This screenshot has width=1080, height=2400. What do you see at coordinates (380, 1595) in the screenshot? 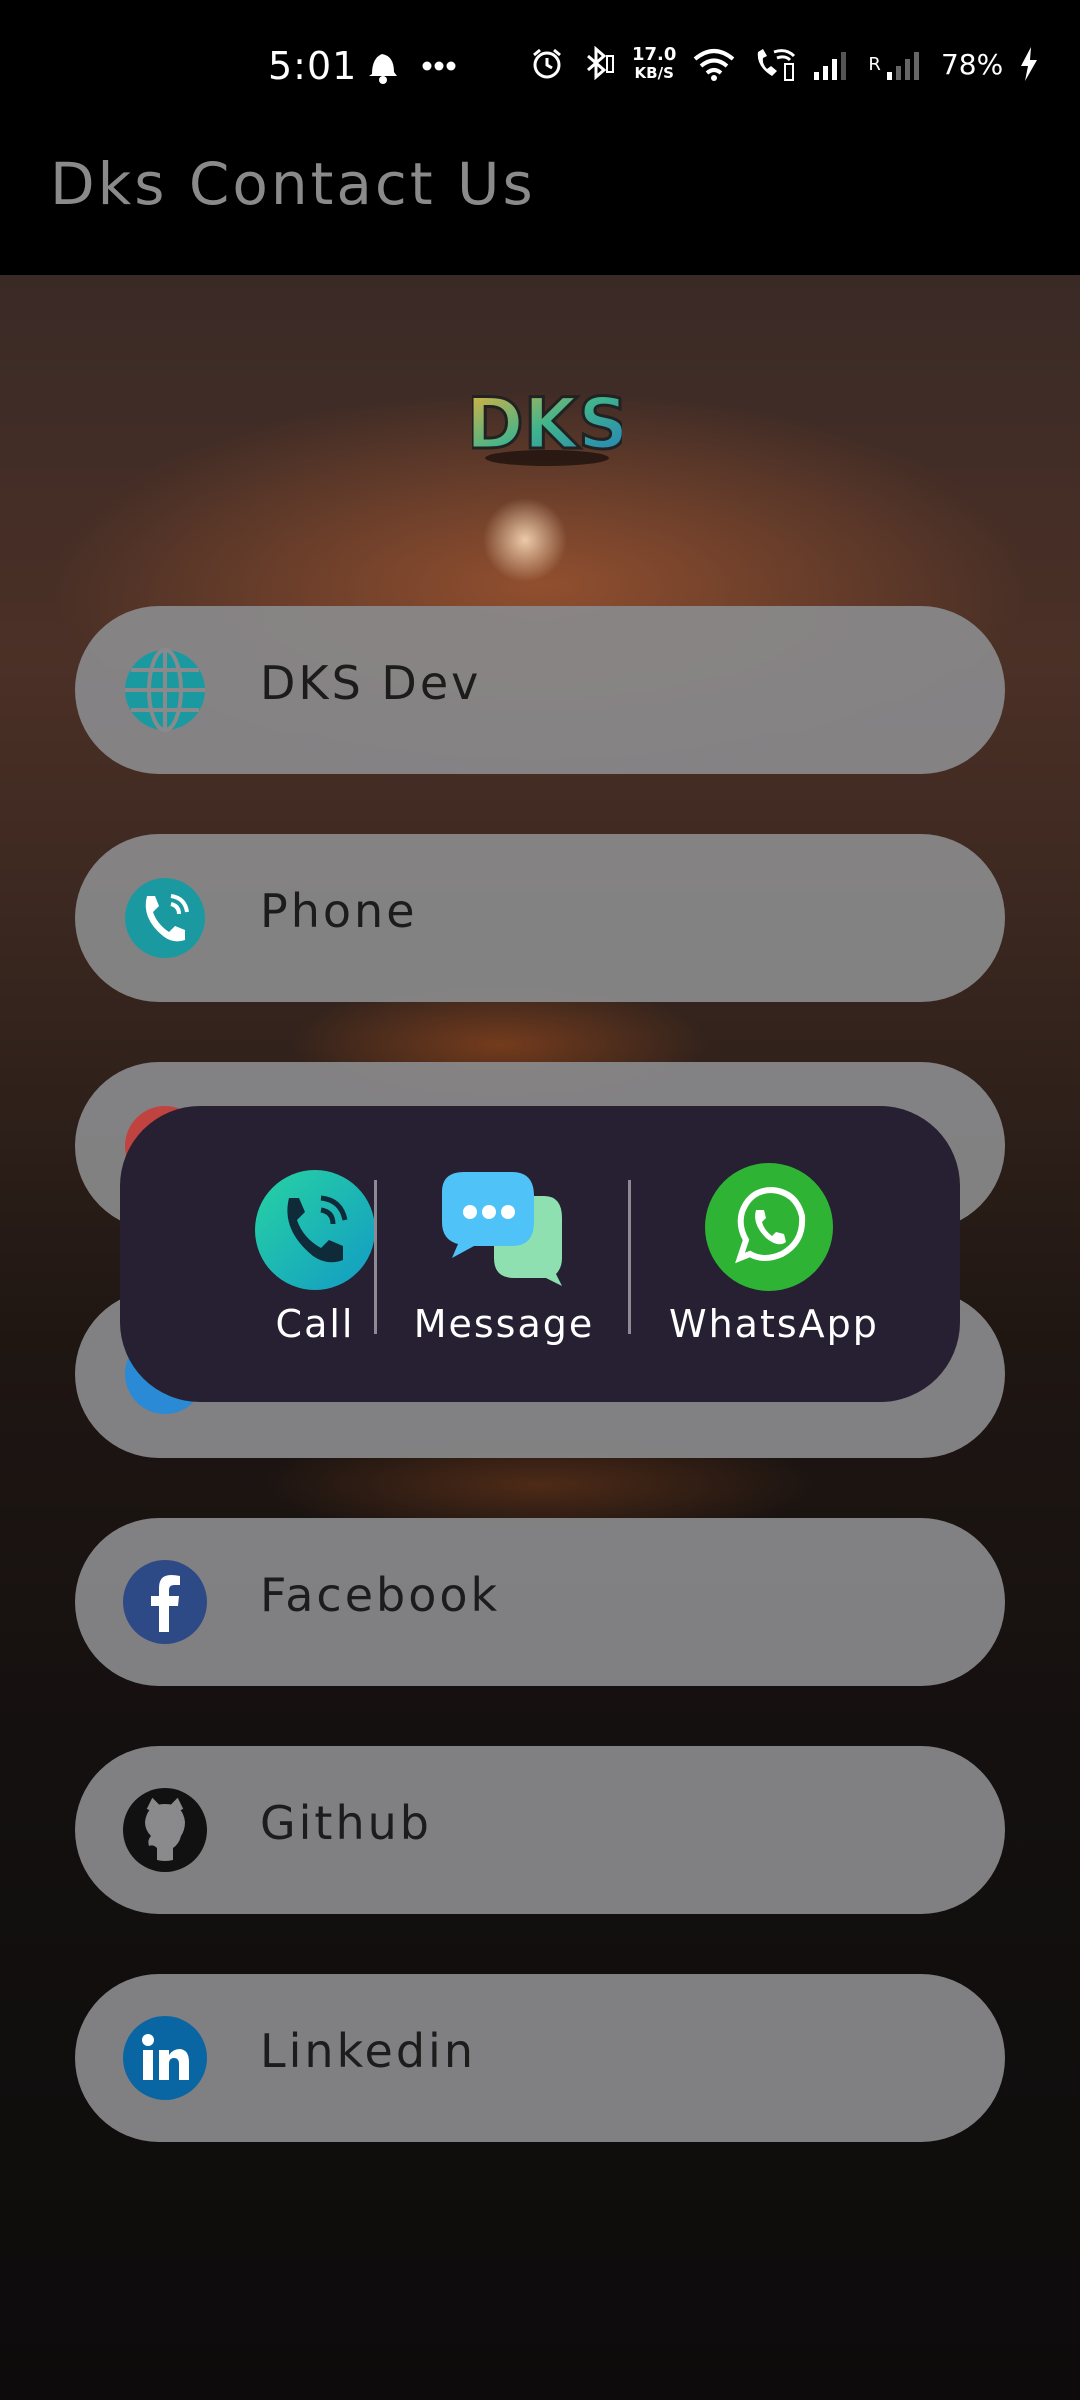
I see `contact-label: Facebook` at bounding box center [380, 1595].